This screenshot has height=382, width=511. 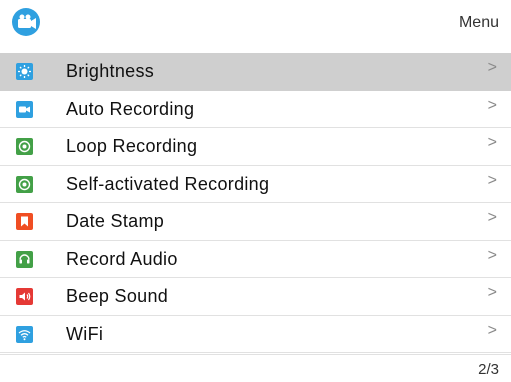 I want to click on menu-item-wifi: WiFi >, so click(x=255, y=334).